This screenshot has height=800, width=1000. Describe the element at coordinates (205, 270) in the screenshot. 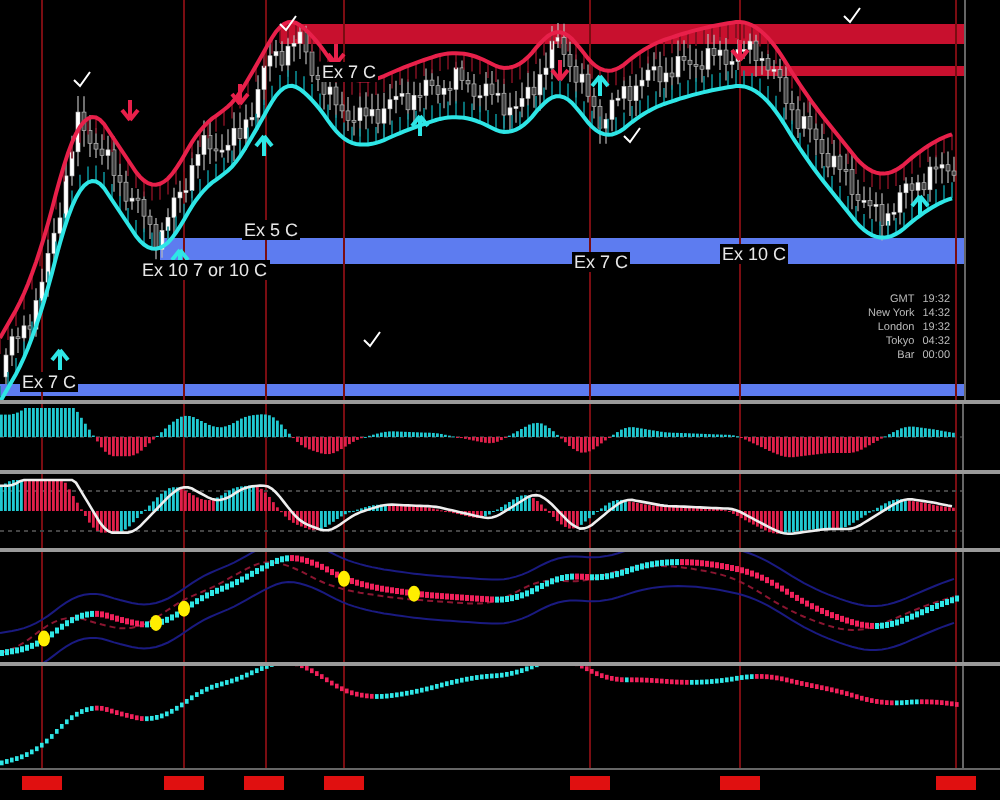

I see `annotation-label: Ex 10 7 or 10 C` at that location.